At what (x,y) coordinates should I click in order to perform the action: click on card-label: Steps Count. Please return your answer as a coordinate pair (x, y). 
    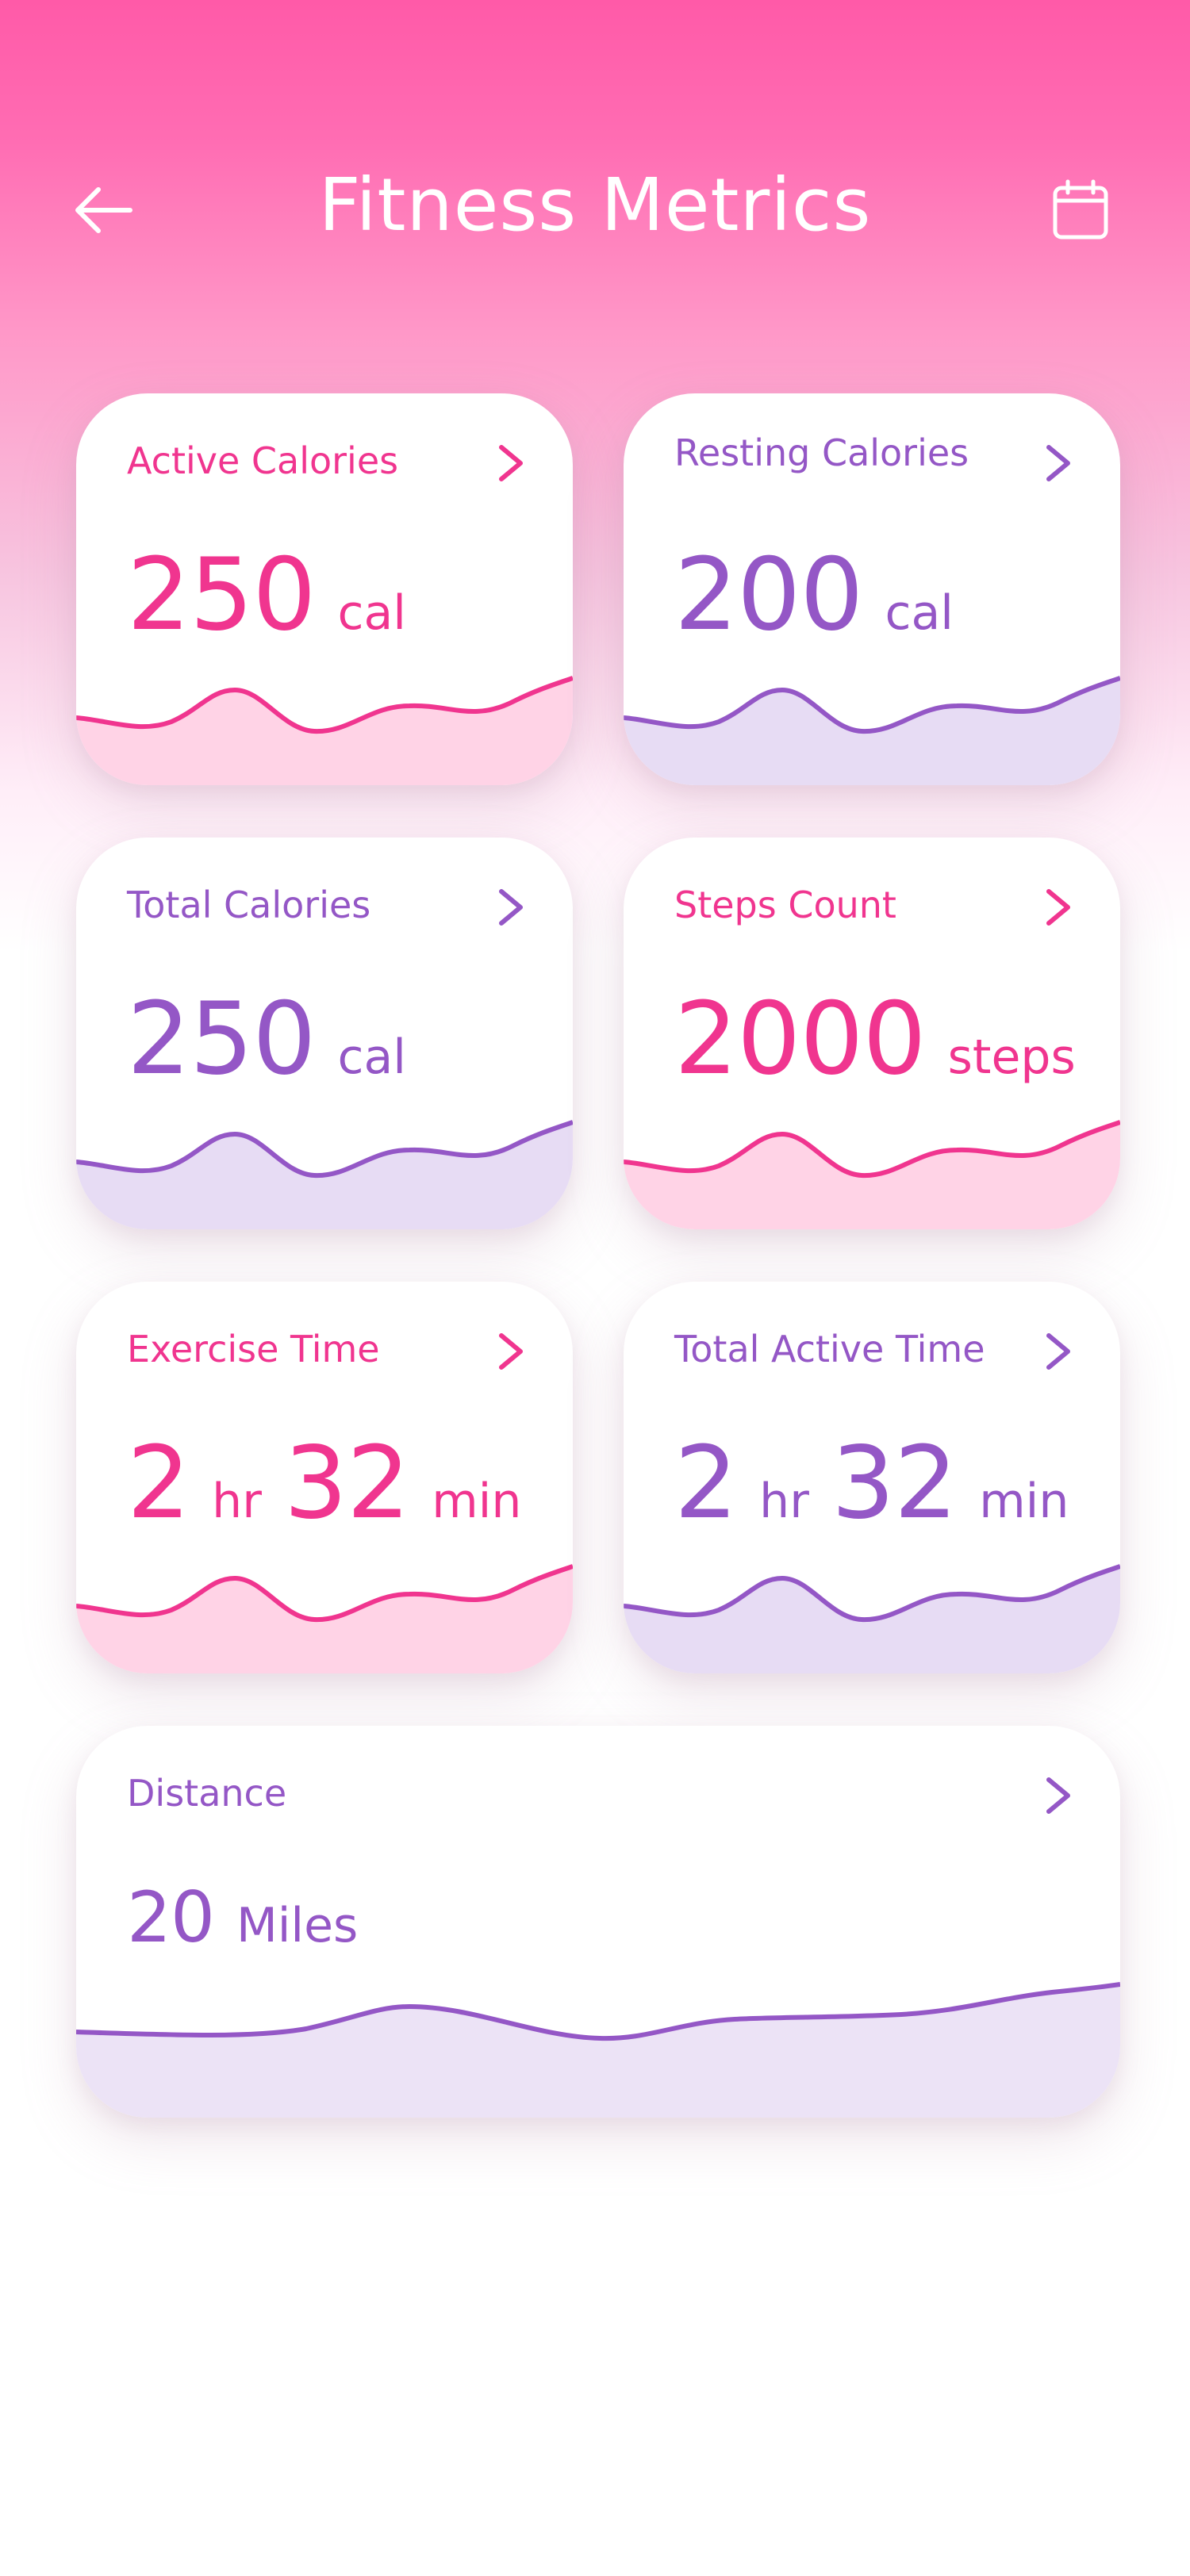
    Looking at the image, I should click on (785, 905).